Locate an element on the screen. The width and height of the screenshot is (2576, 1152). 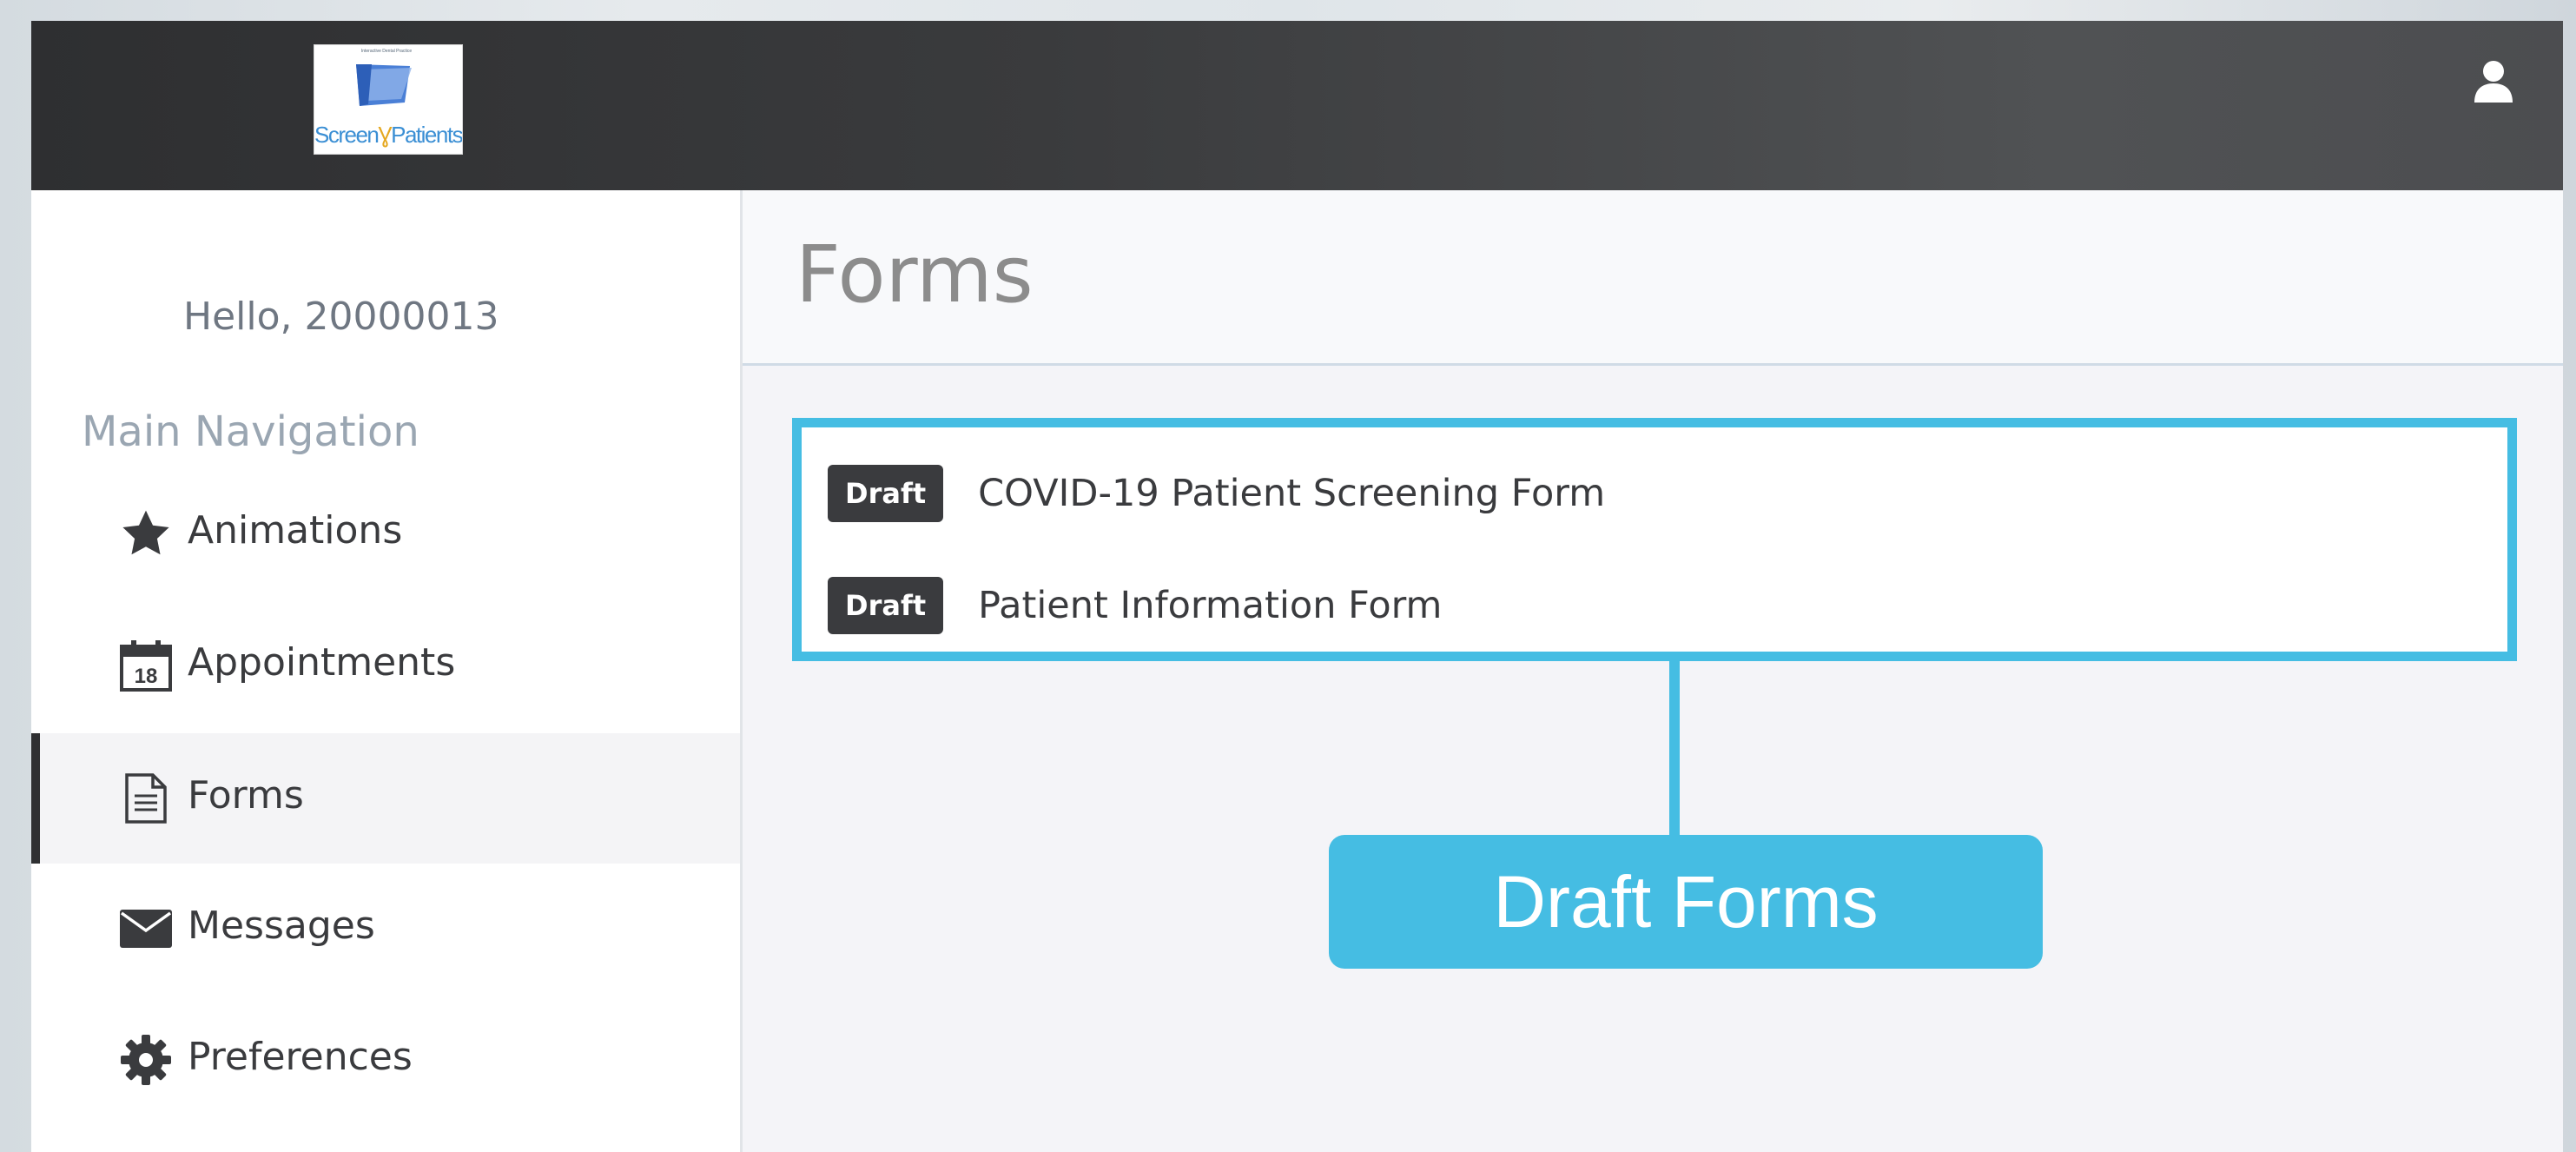
logo-word-right: Patients is located at coordinates (427, 135).